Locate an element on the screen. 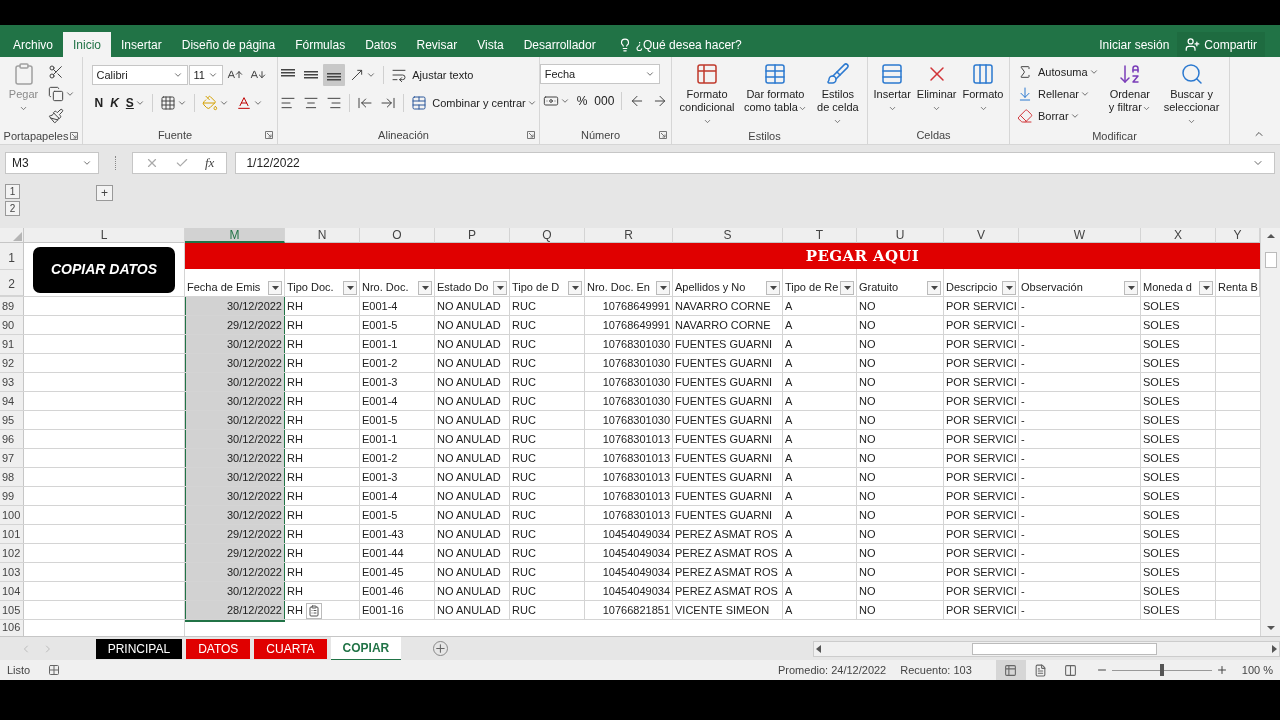 The width and height of the screenshot is (1280, 720). name-box: M3 is located at coordinates (52, 162).